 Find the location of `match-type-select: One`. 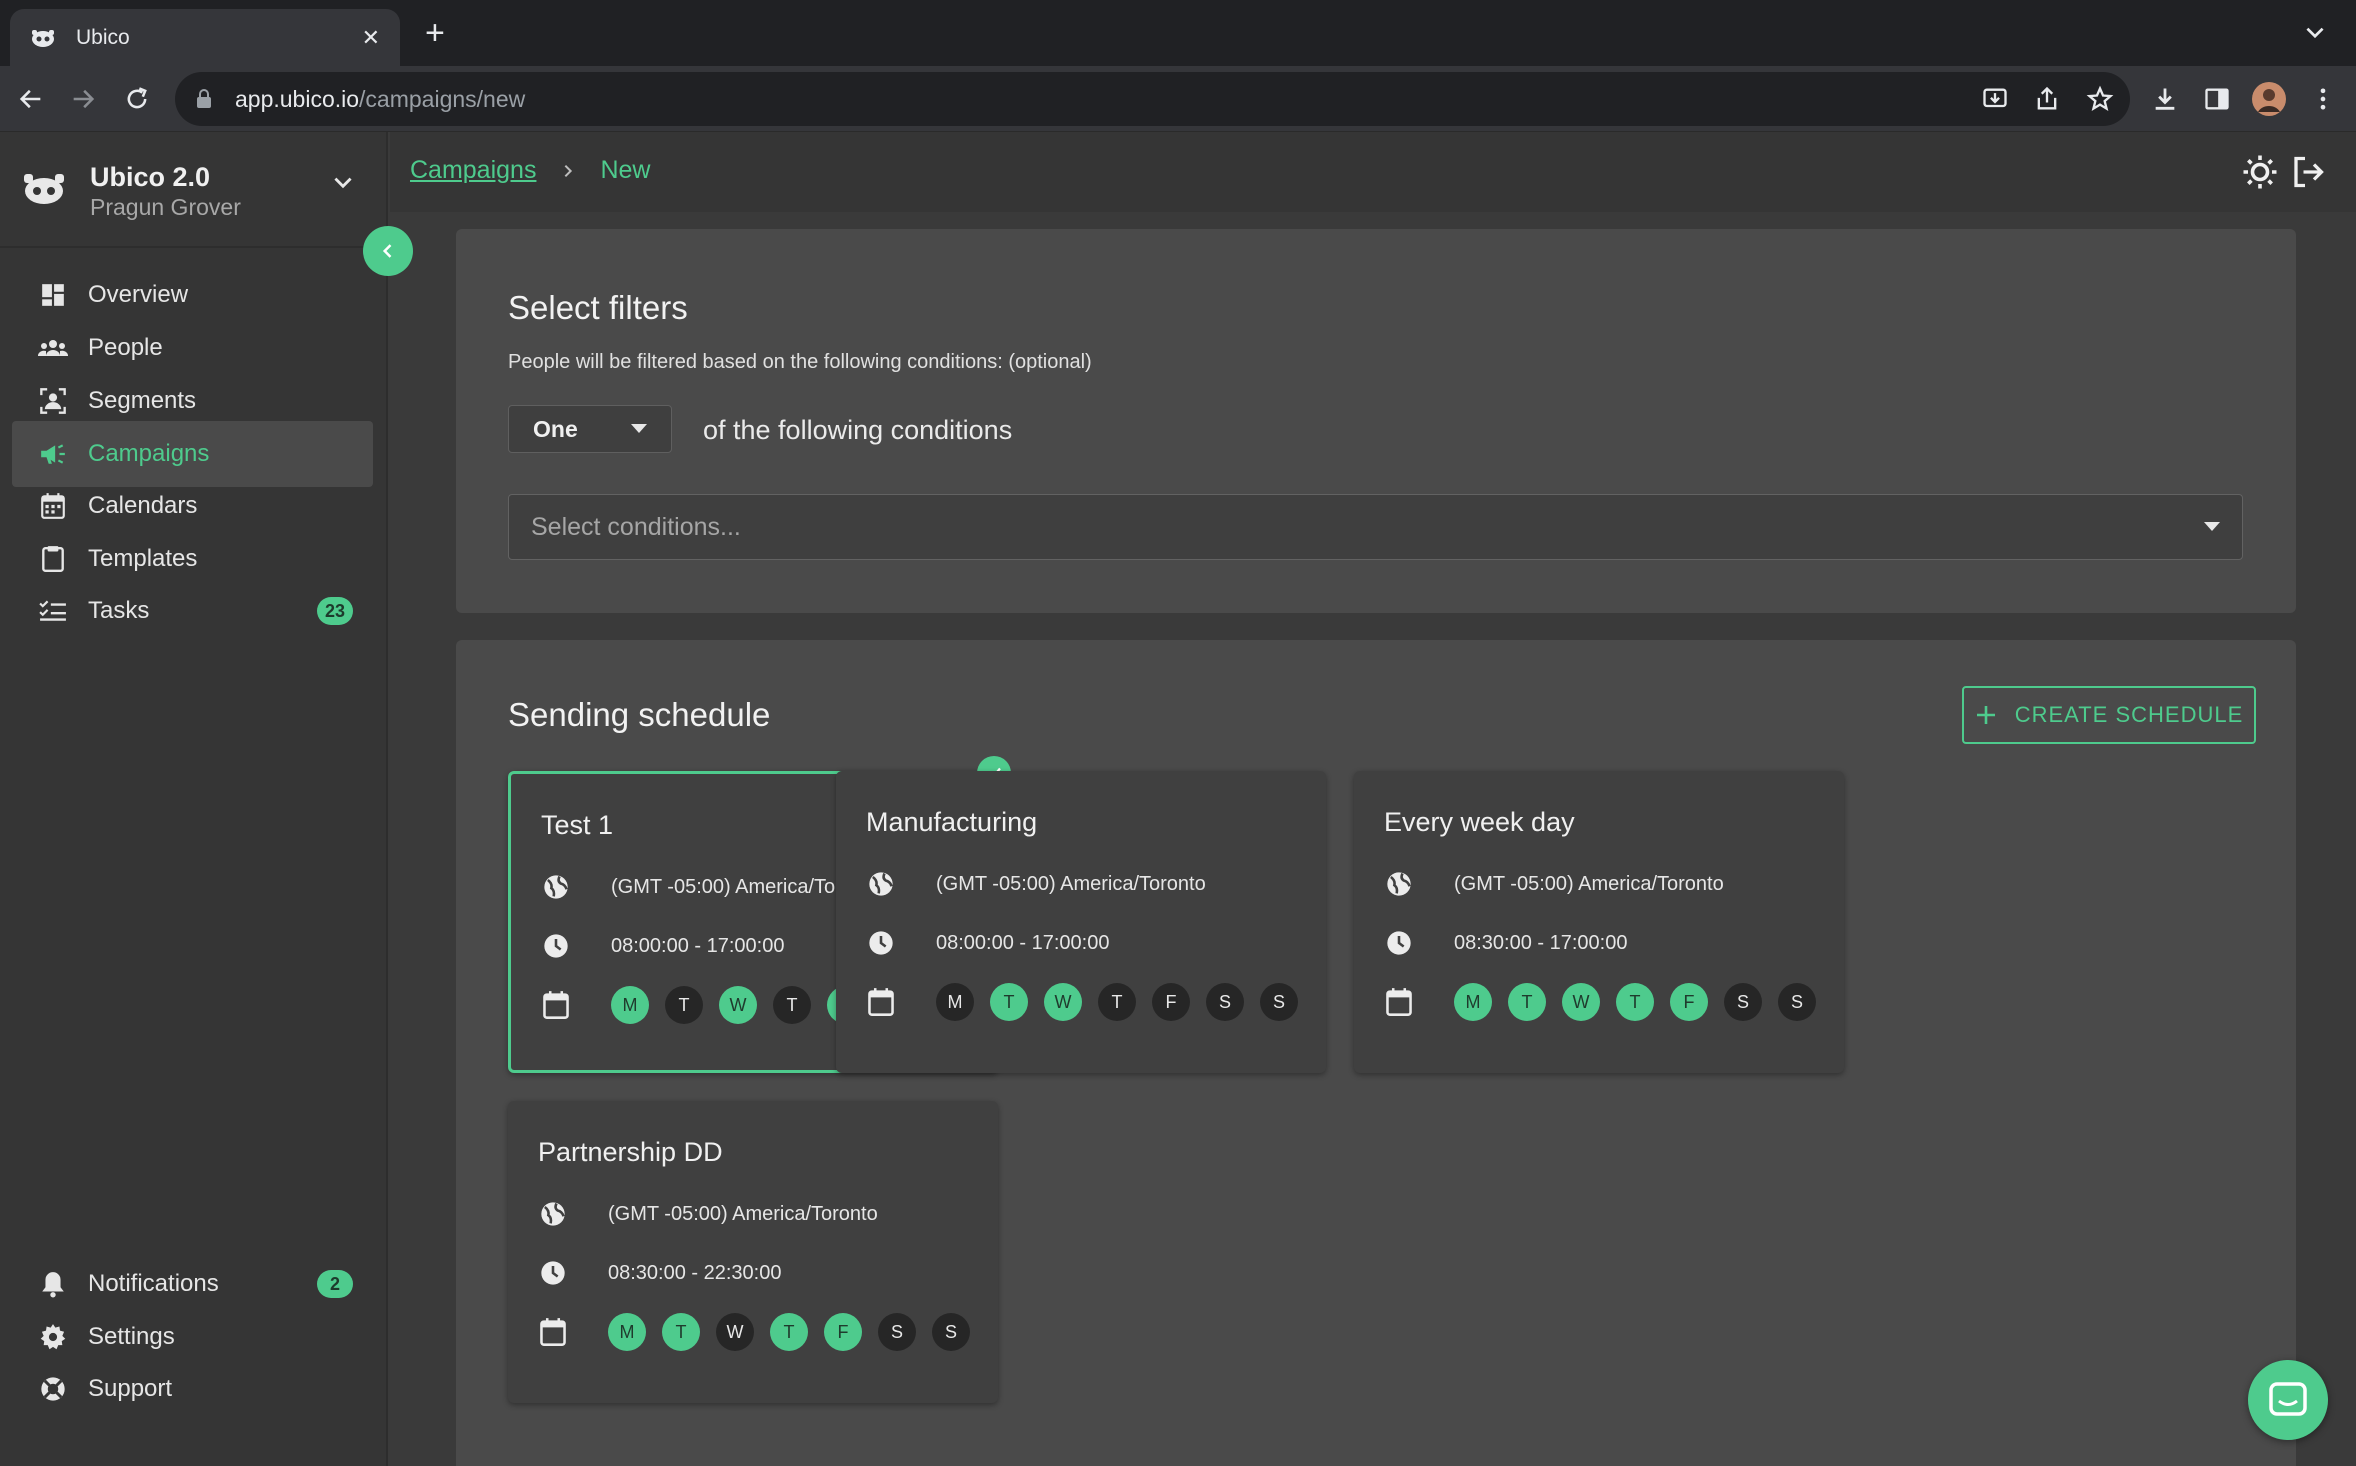

match-type-select: One is located at coordinates (590, 429).